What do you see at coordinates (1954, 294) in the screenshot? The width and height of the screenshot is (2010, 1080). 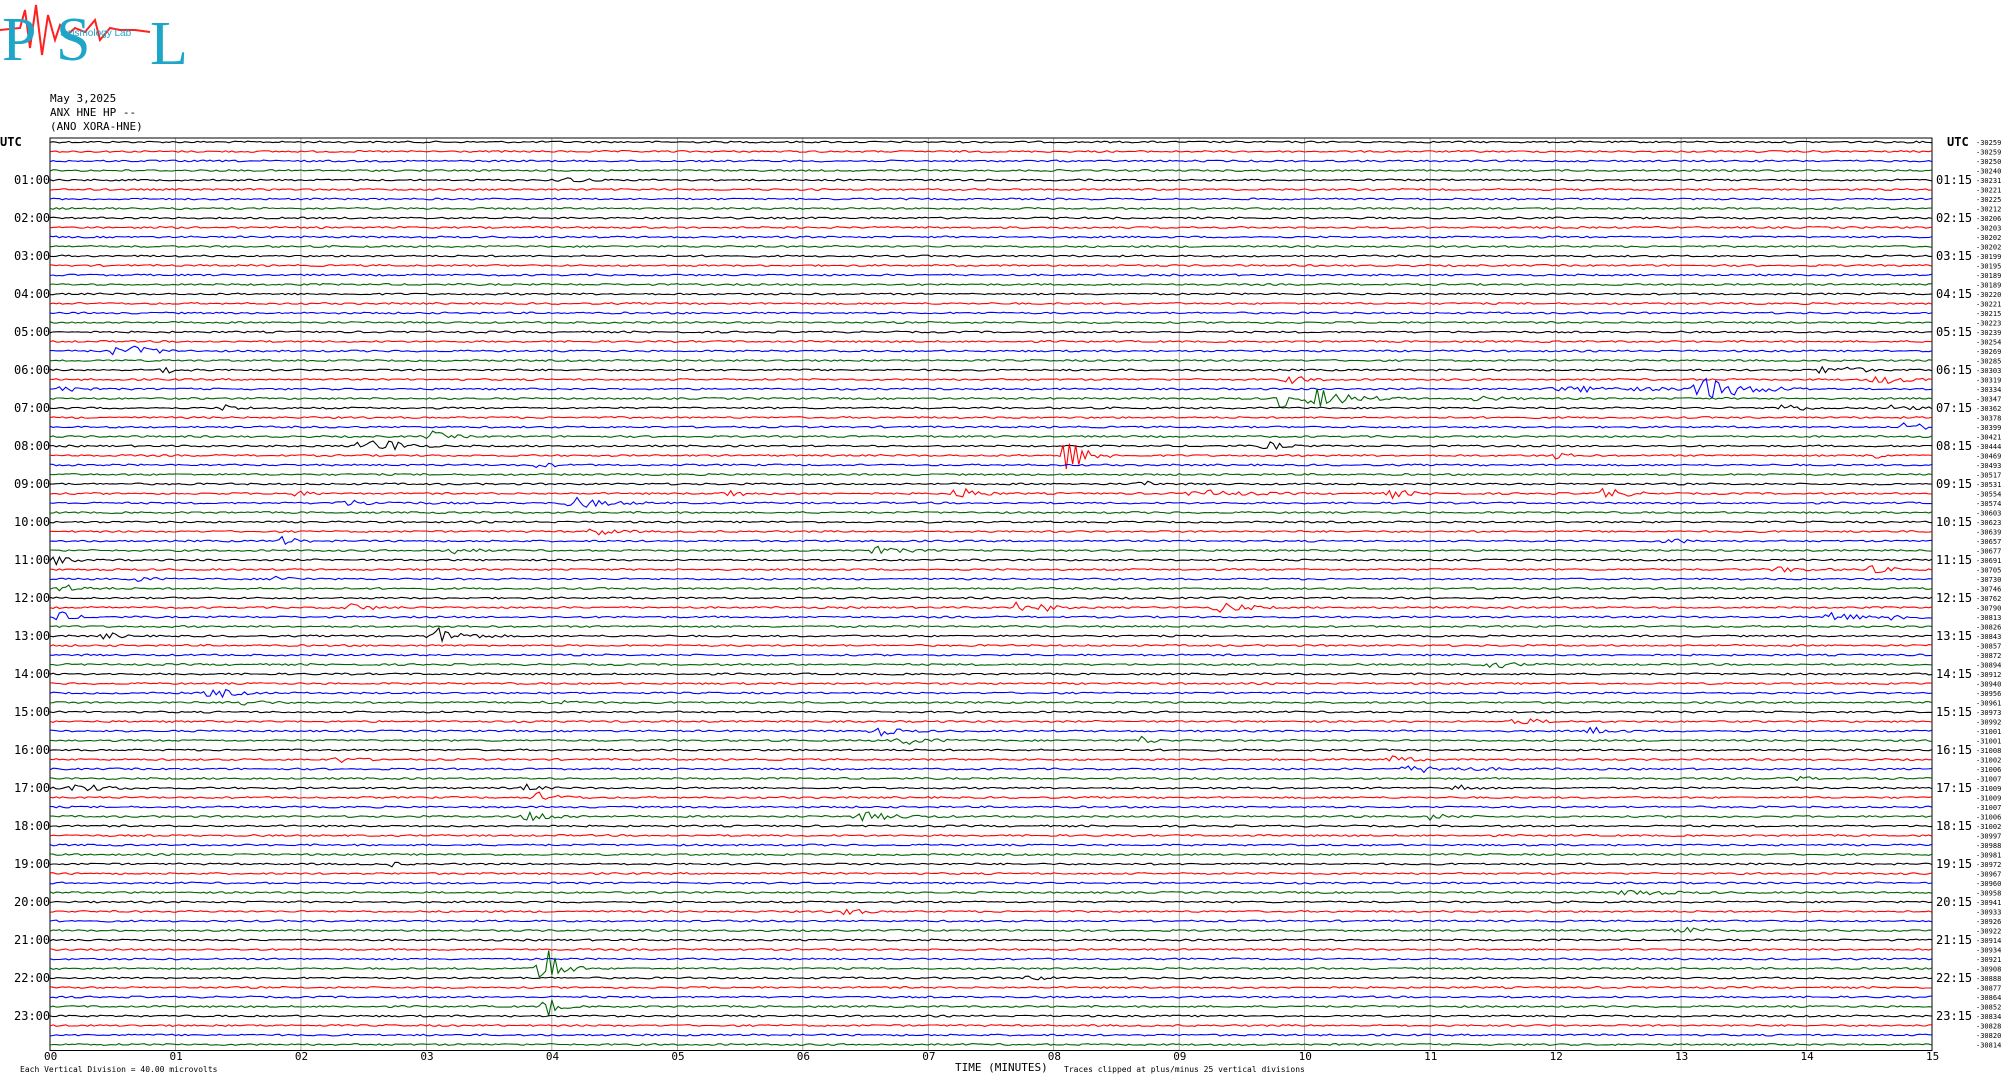 I see `right-hour-label: 04:15` at bounding box center [1954, 294].